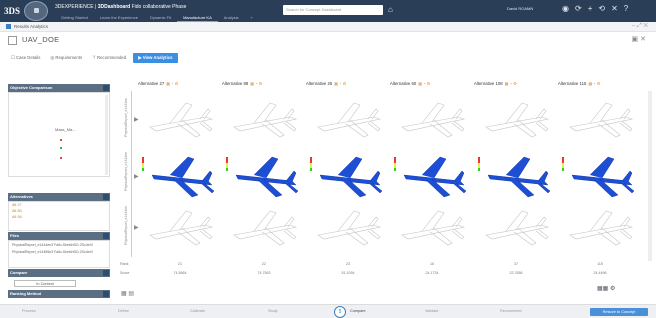 This screenshot has width=656, height=318. Describe the element at coordinates (197, 17) in the screenshot. I see `tab-manufacture: Manufacture KA` at that location.